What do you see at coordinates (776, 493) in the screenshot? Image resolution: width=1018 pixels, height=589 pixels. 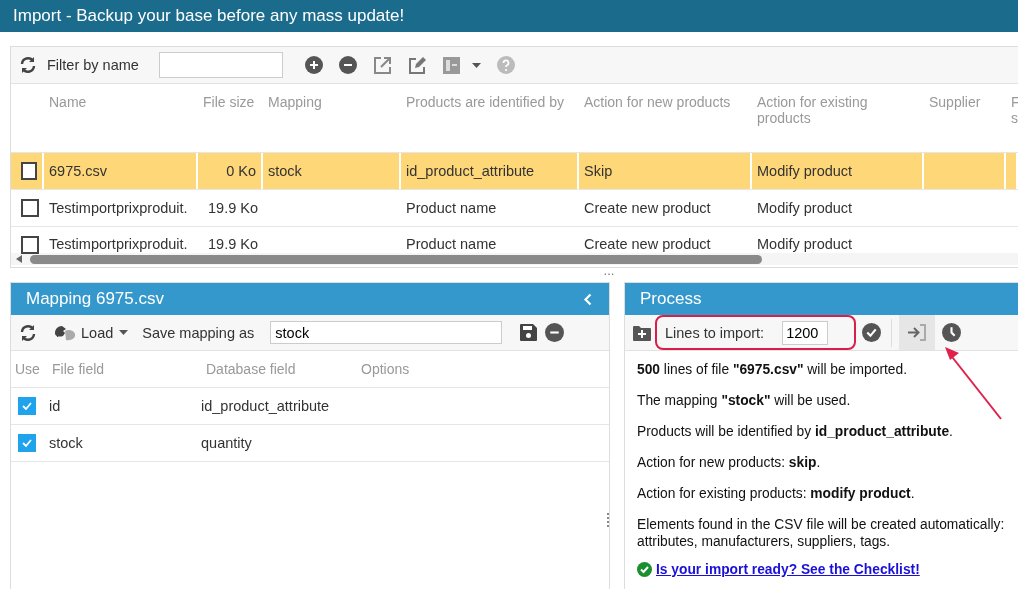 I see `message-text: Action for existing products: modify product.` at bounding box center [776, 493].